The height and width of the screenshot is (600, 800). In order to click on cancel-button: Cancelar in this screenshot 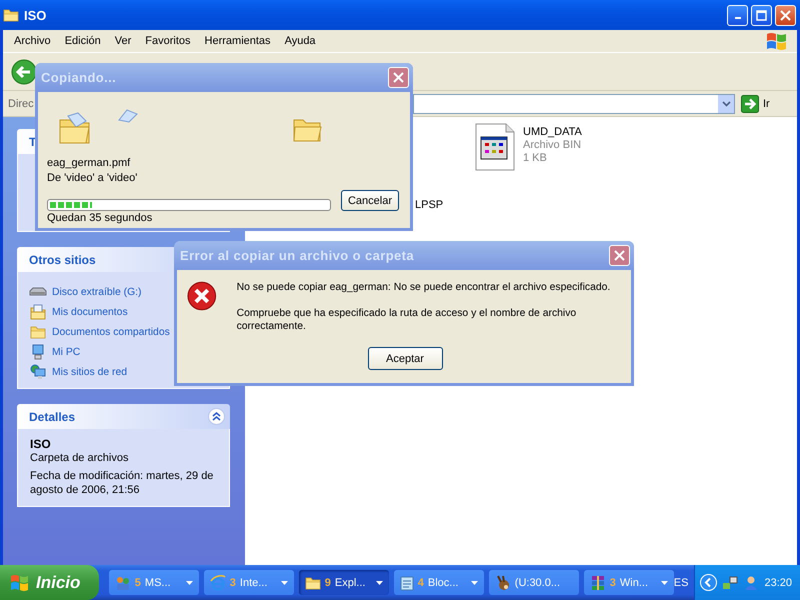, I will do `click(370, 200)`.